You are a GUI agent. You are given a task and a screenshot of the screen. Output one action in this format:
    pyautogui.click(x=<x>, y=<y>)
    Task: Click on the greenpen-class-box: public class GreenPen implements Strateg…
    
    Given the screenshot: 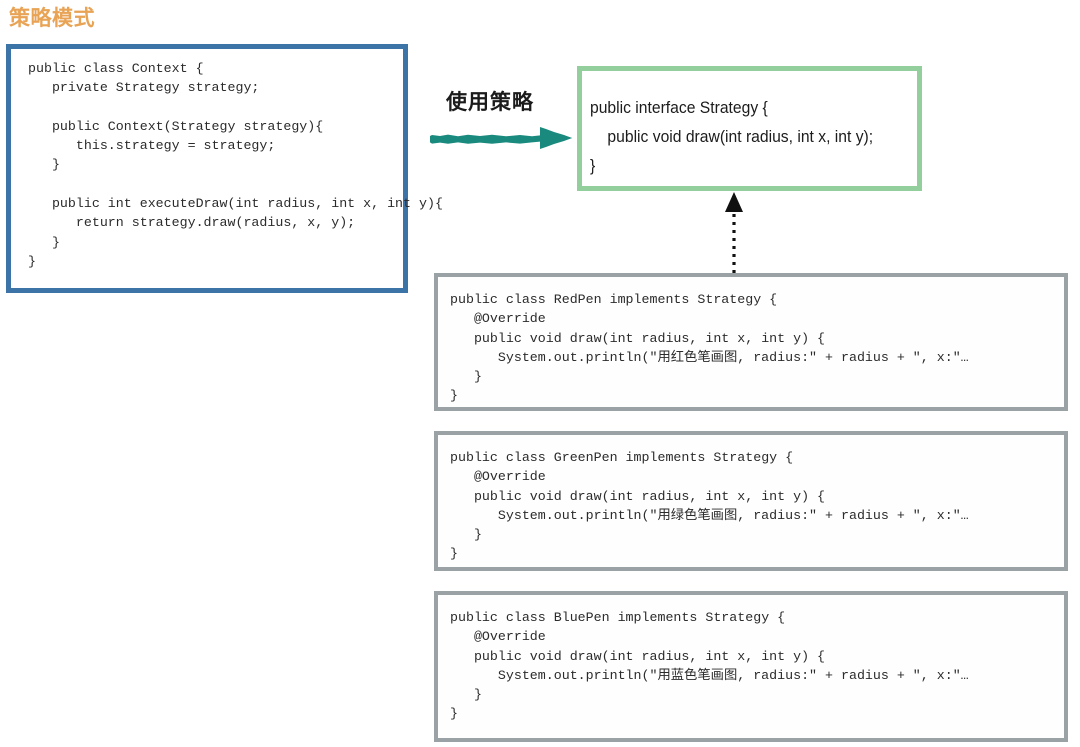 What is the action you would take?
    pyautogui.click(x=751, y=501)
    